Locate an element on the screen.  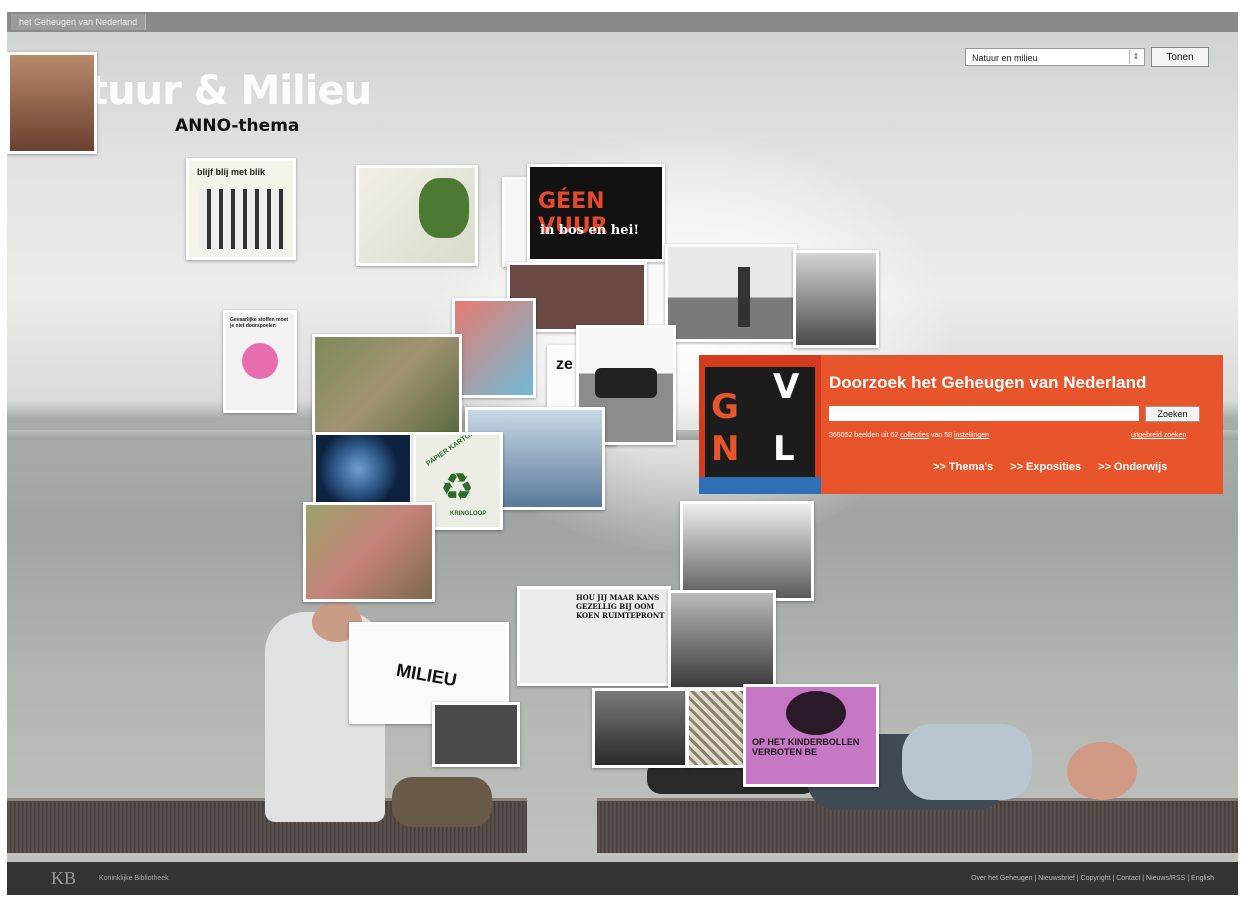
tile-blij-figures is located at coordinates (242, 219).